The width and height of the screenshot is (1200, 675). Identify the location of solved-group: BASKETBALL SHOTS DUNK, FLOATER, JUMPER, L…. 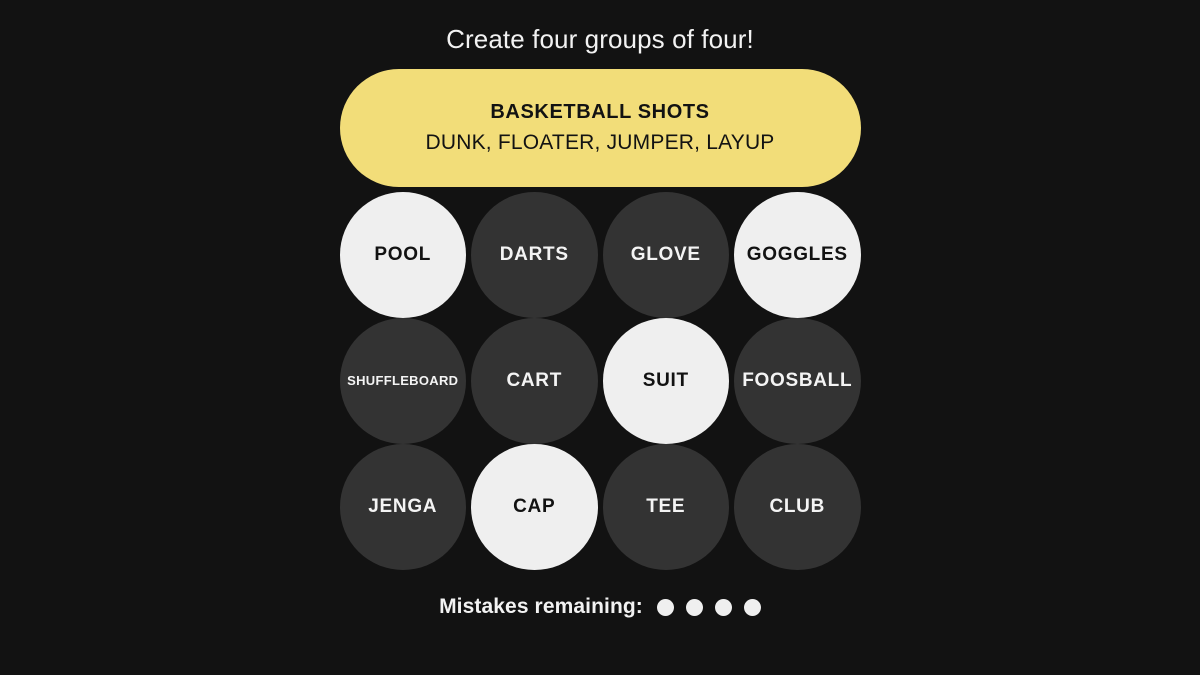
(600, 128).